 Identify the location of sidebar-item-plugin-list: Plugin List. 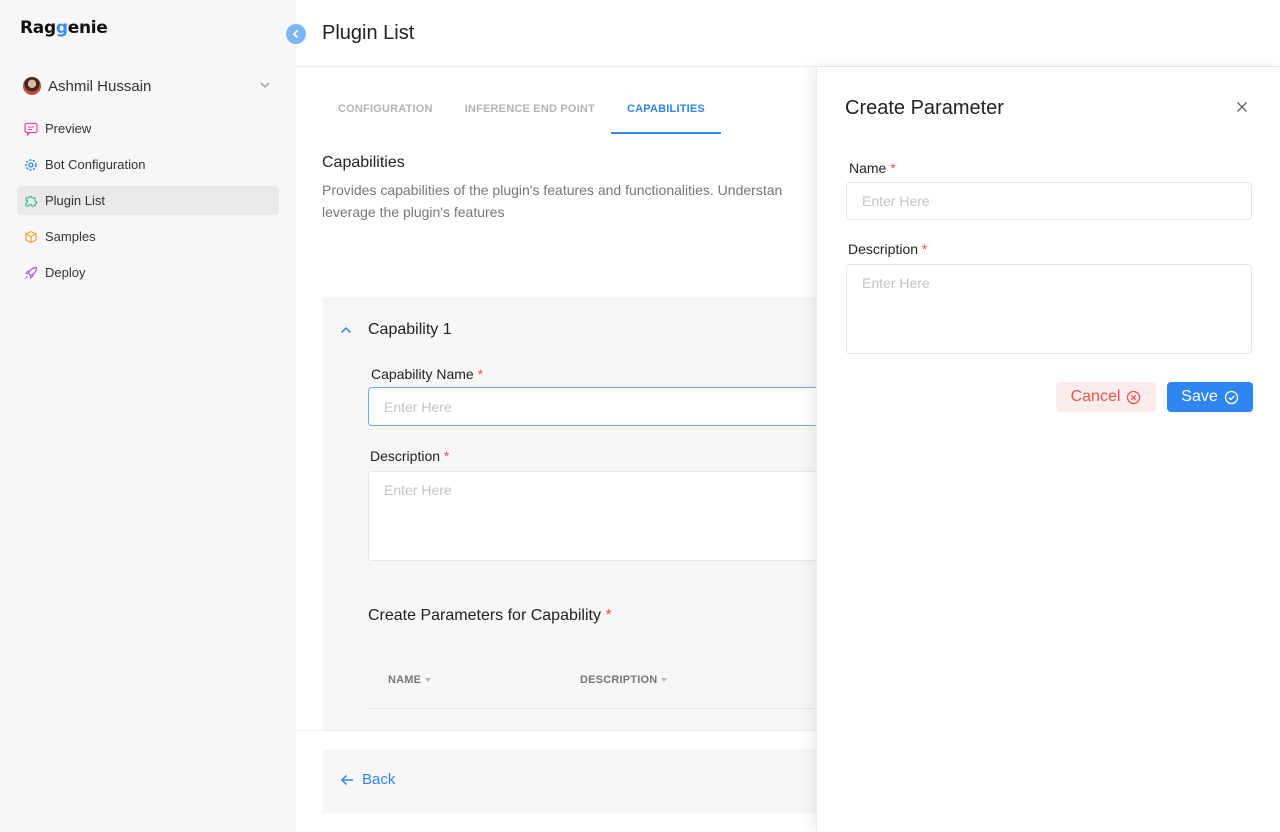
(148, 200).